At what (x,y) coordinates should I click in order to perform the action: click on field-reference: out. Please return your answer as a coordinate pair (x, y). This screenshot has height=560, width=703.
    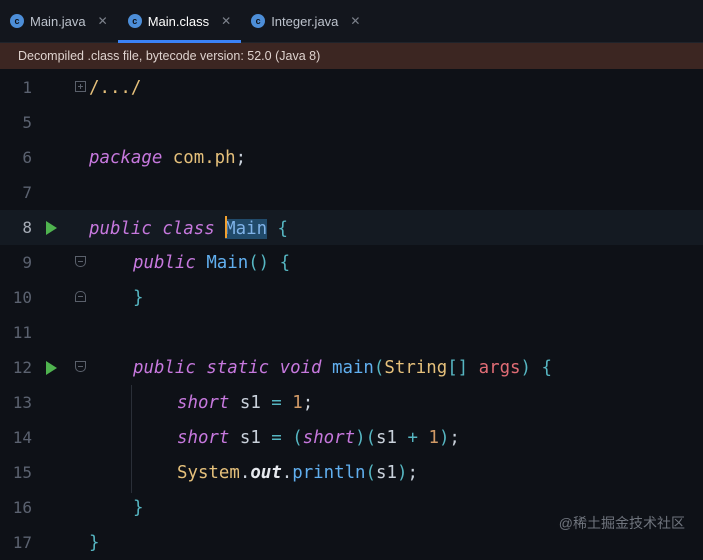
    Looking at the image, I should click on (266, 473).